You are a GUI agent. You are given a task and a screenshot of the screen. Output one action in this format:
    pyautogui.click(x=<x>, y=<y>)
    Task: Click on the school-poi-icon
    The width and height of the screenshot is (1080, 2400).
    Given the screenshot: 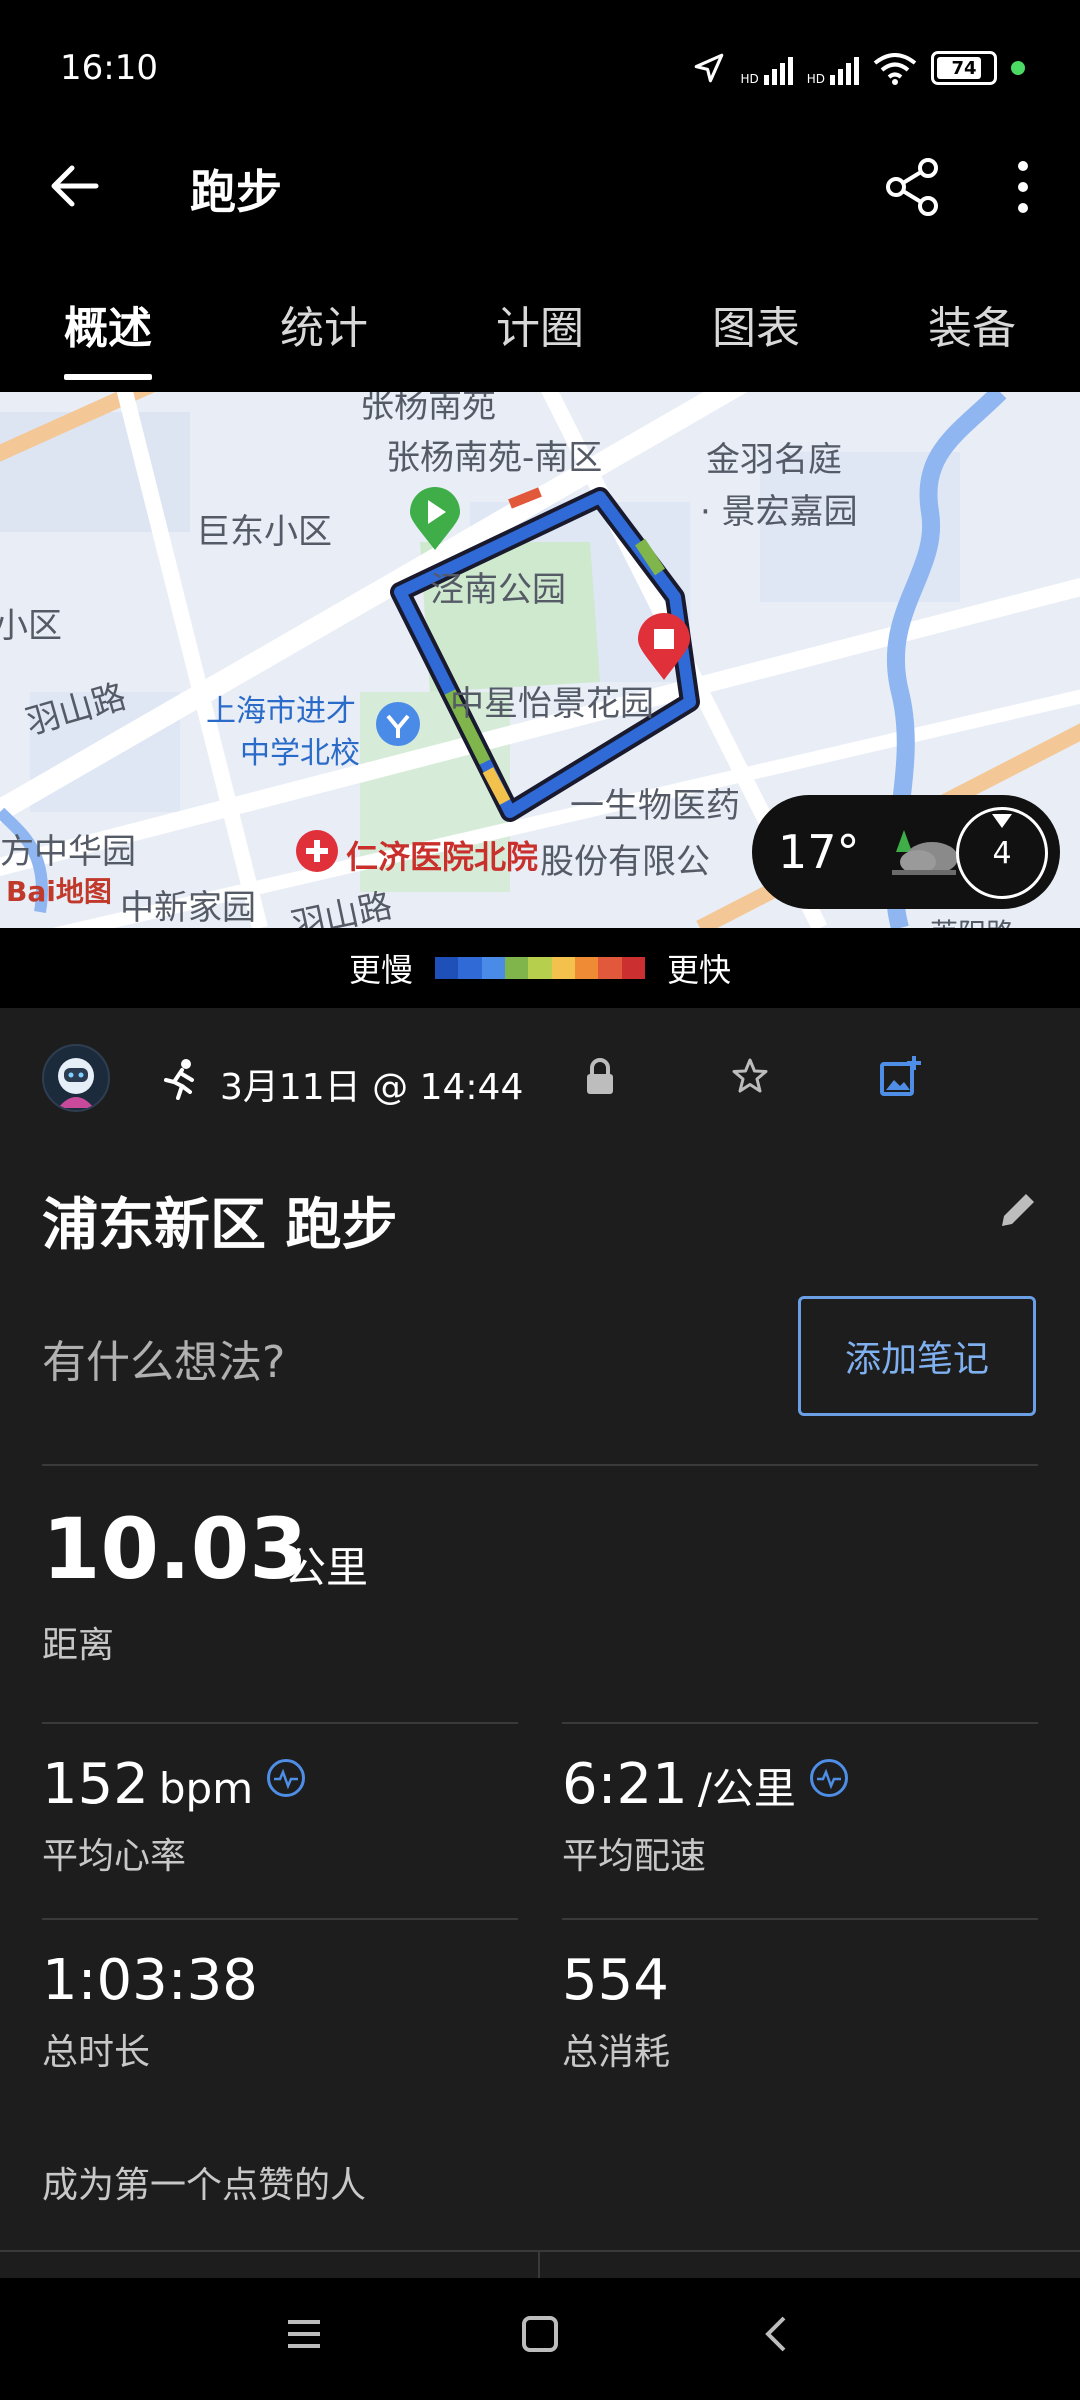 What is the action you would take?
    pyautogui.click(x=398, y=724)
    